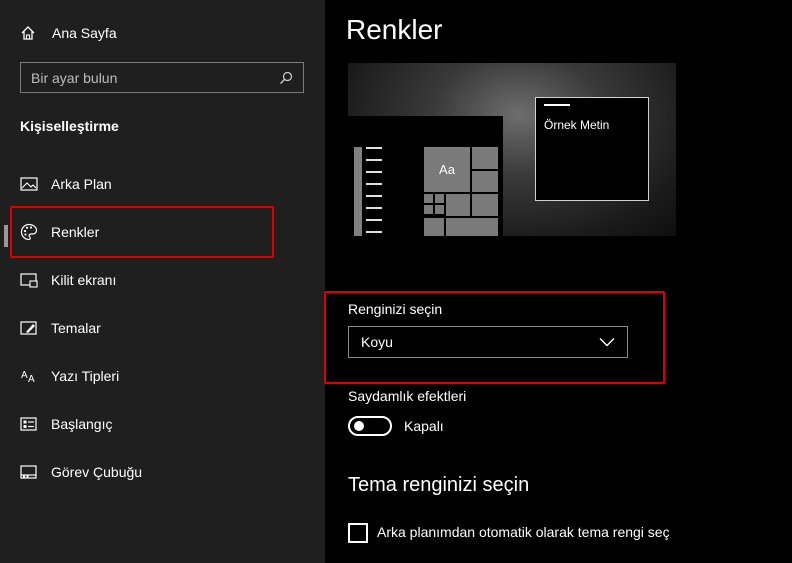  What do you see at coordinates (162, 376) in the screenshot?
I see `sidebar-item-fonts: A A Yazı Tipleri` at bounding box center [162, 376].